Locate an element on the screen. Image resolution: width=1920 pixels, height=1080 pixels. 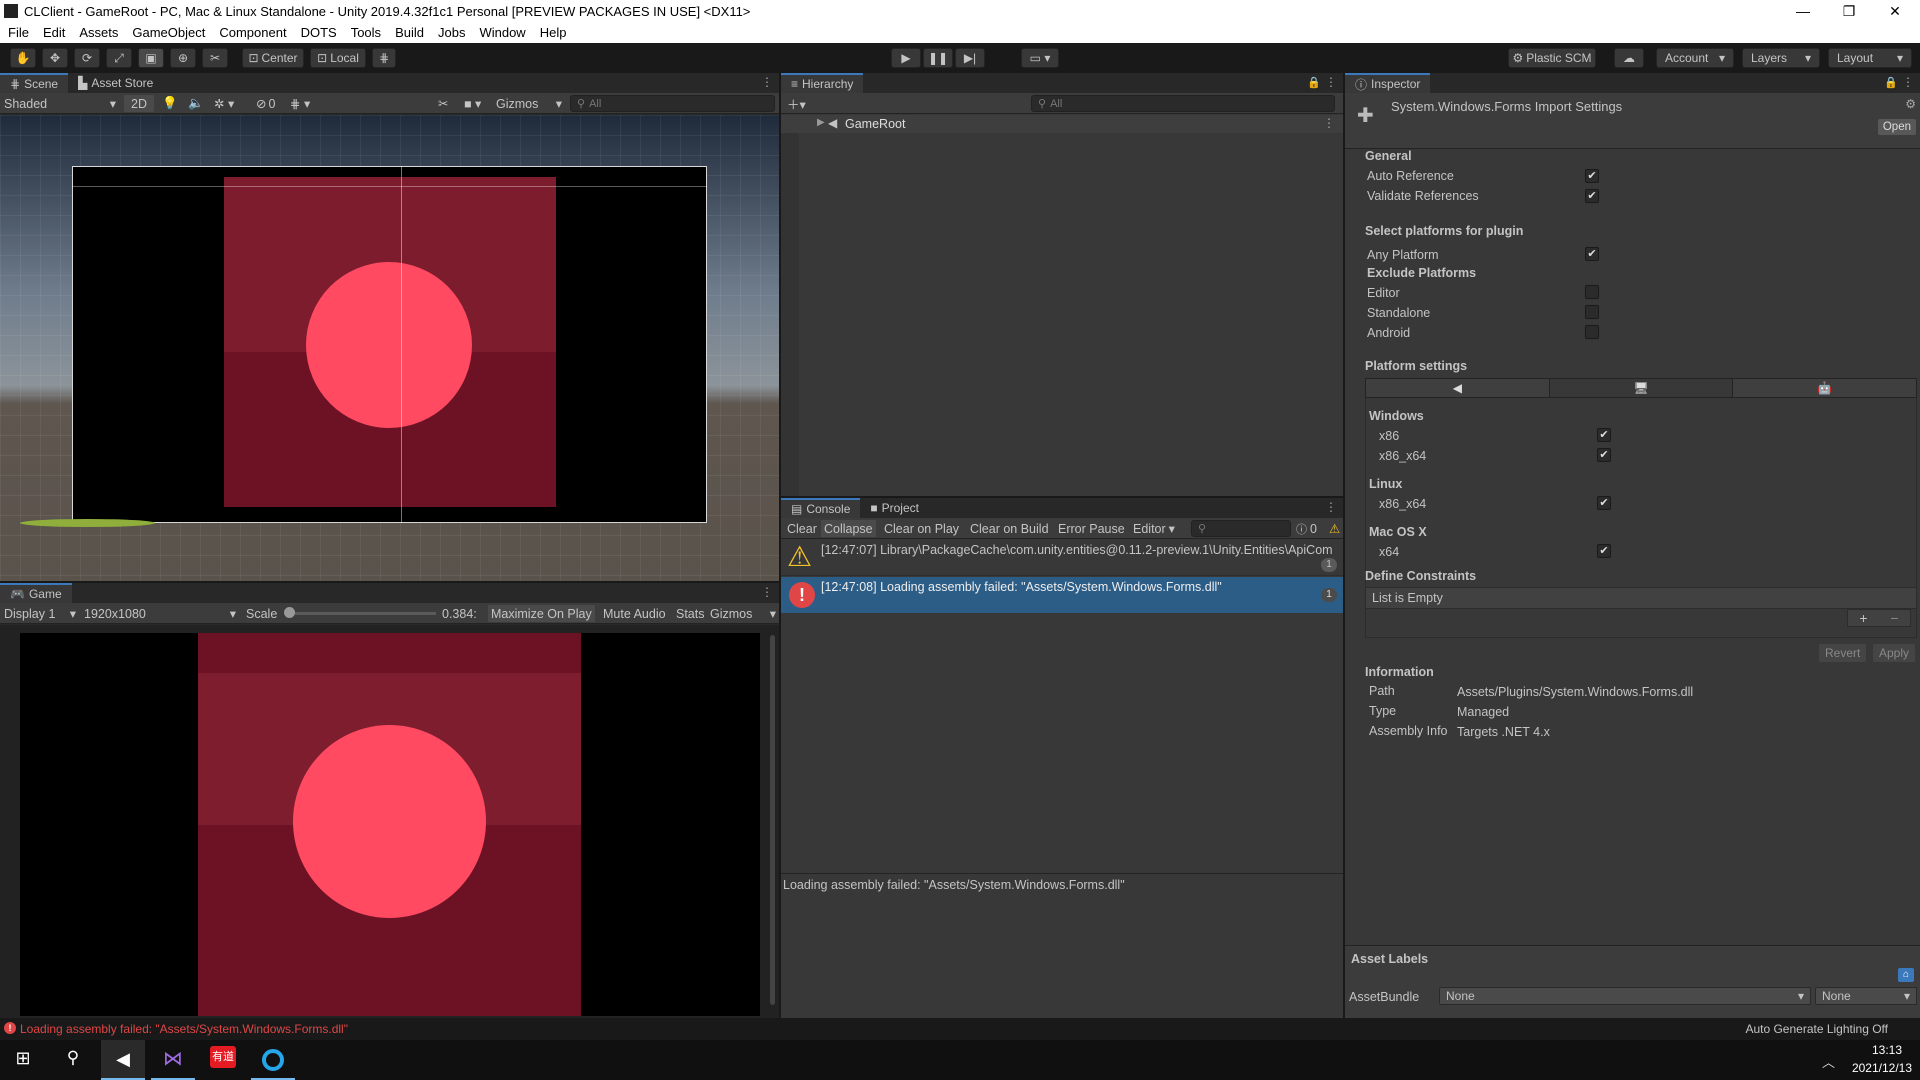
editor-dropdown: Editor ▾ is located at coordinates (1154, 528).